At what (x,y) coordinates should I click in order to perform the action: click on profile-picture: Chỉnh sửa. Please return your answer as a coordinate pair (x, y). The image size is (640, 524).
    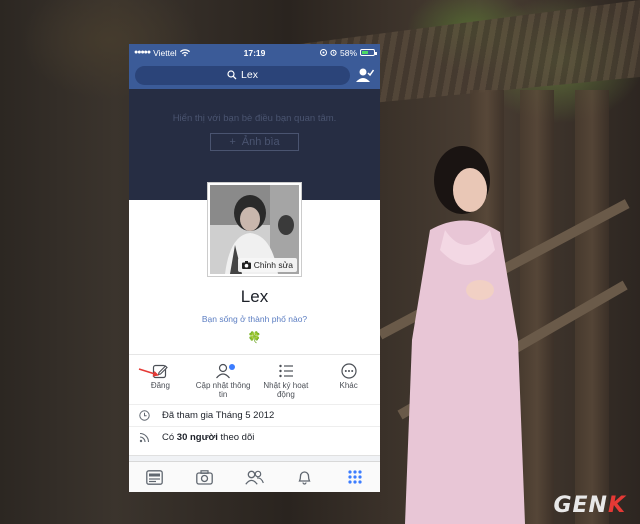
    Looking at the image, I should click on (254, 229).